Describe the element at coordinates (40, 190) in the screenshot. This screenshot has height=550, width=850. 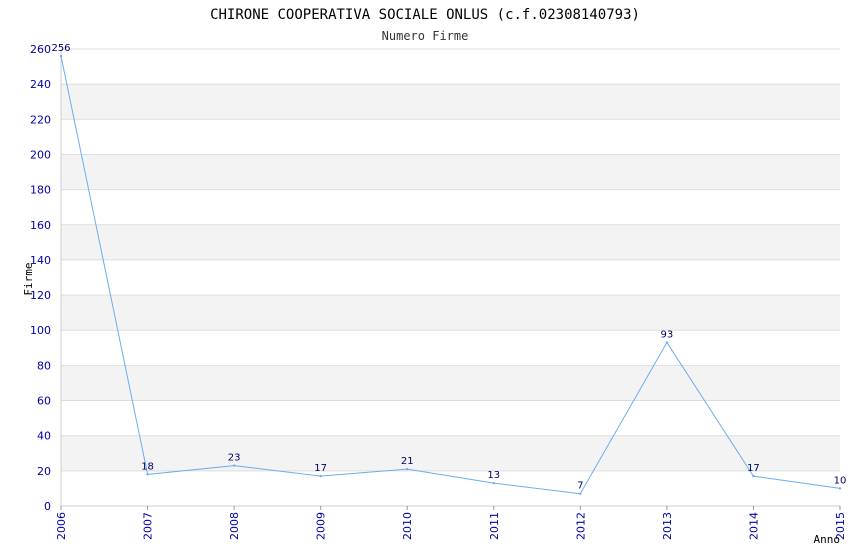
I see `y-tick-label: 180` at that location.